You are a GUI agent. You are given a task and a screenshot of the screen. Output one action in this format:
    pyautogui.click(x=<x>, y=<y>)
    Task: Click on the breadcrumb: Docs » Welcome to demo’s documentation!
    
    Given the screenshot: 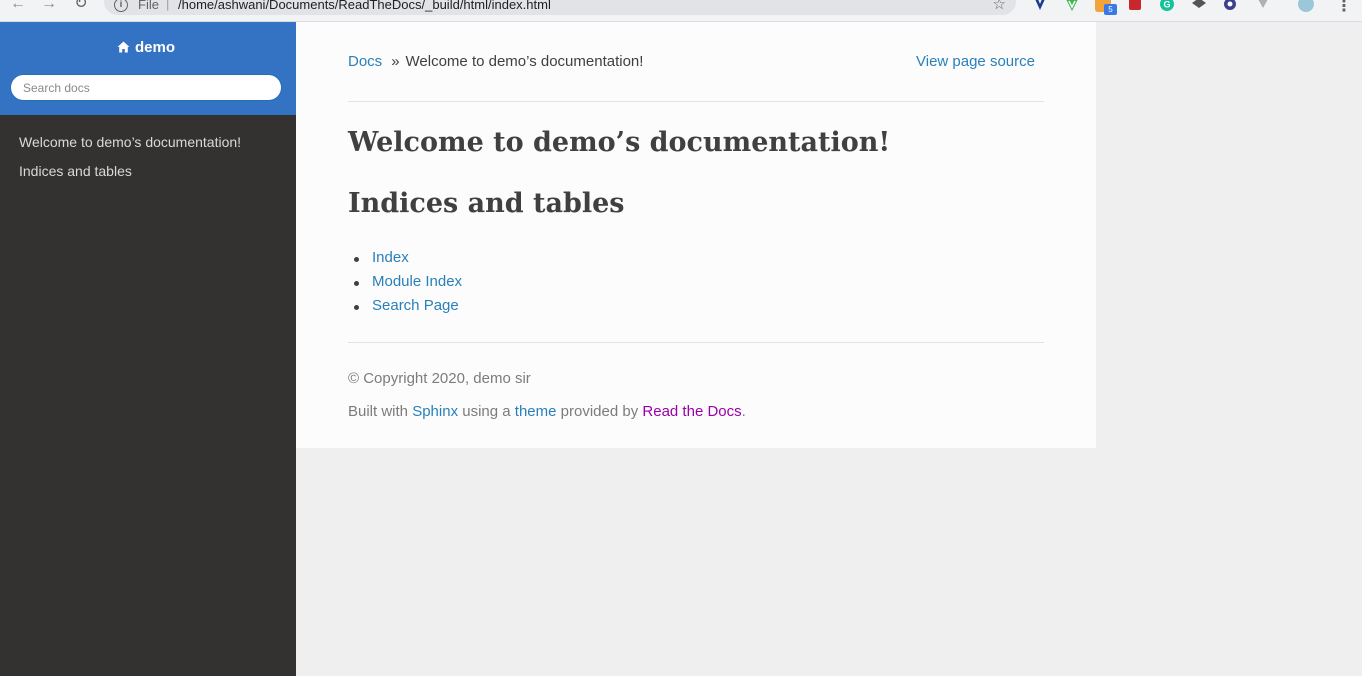 What is the action you would take?
    pyautogui.click(x=495, y=61)
    